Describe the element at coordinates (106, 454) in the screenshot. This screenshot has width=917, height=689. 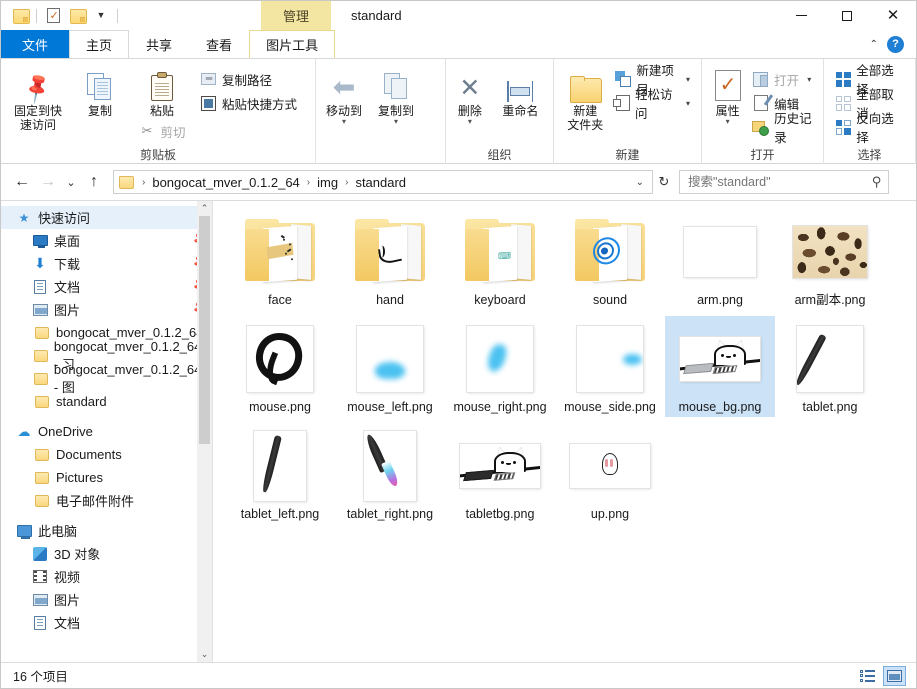
I see `sidebar-item-onedrive-documents: Documents` at that location.